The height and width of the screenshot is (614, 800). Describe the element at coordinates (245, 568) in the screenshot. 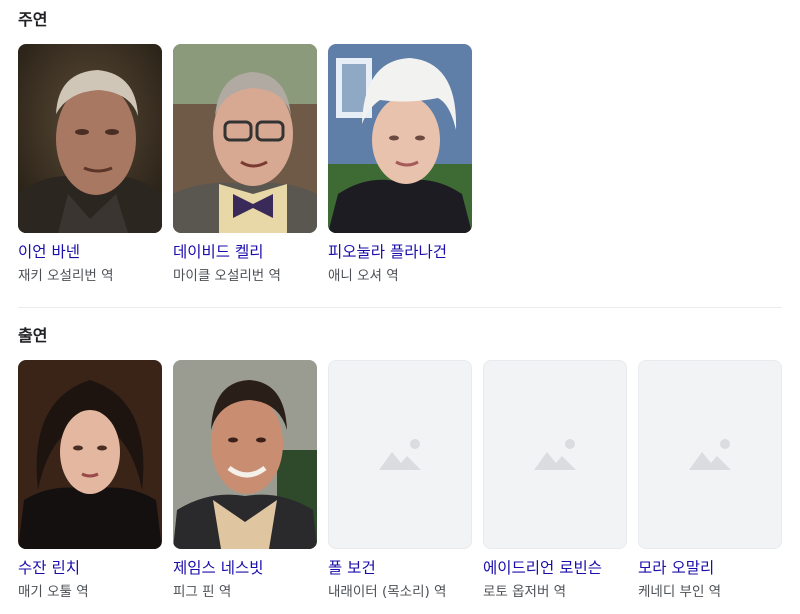

I see `actor-name-link: 제임스 네스빗` at that location.